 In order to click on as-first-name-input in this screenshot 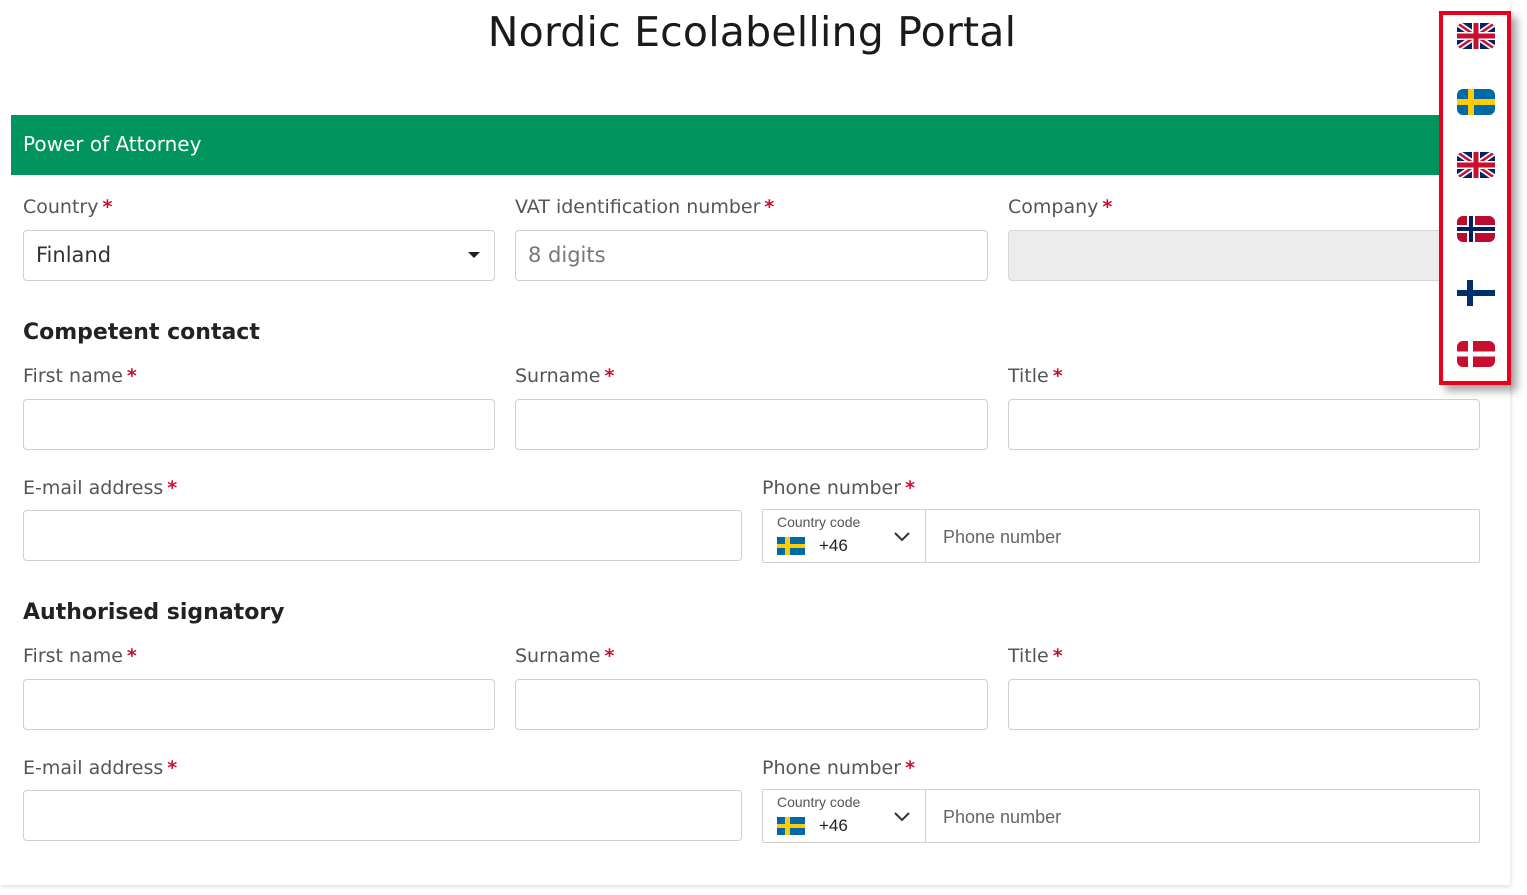, I will do `click(259, 704)`.